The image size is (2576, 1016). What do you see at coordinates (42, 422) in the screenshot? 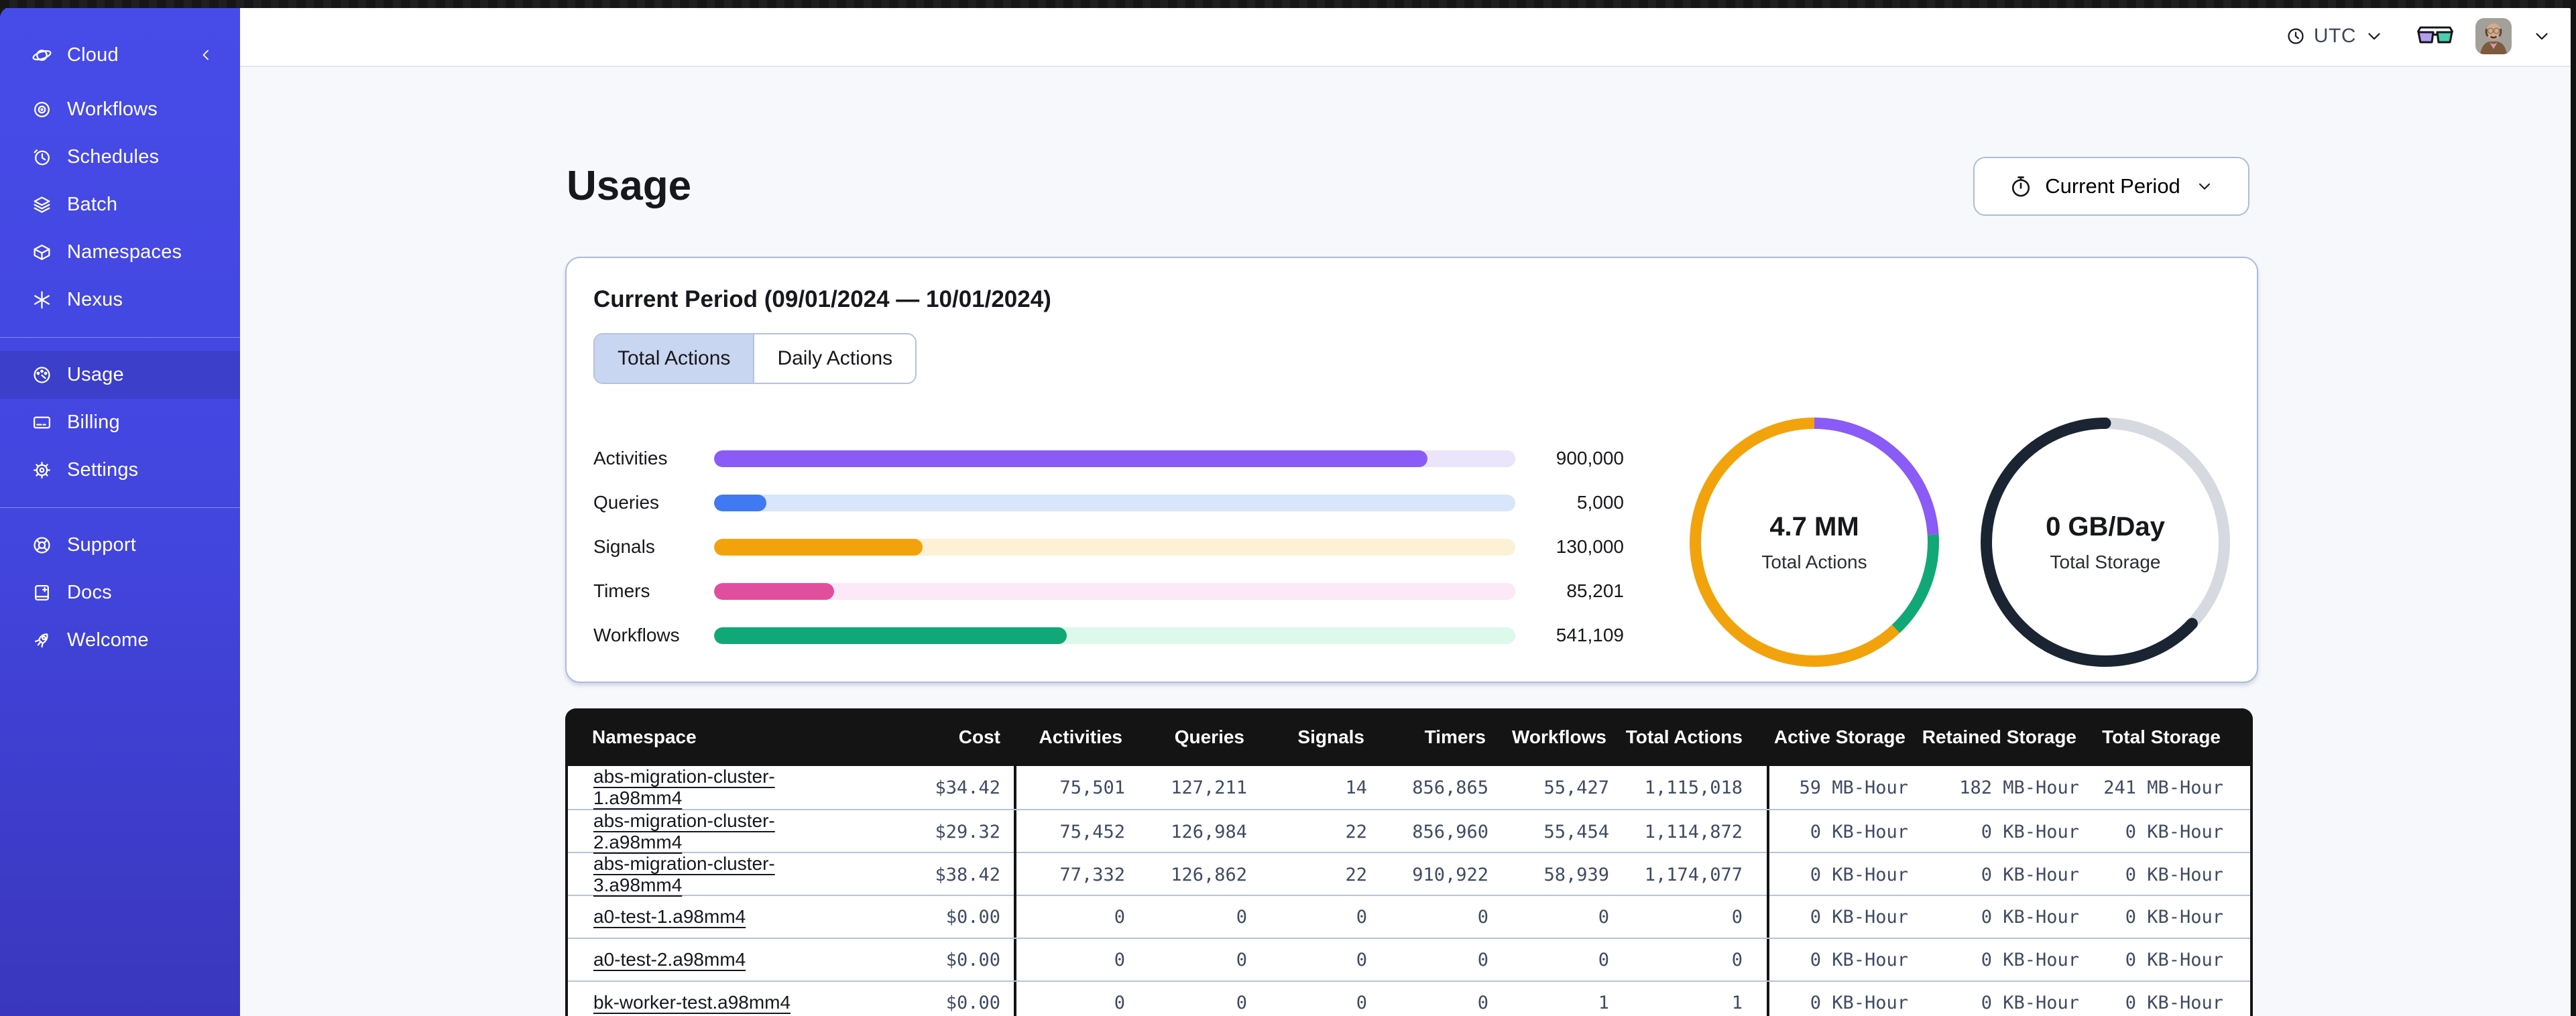
I see `billing-icon` at bounding box center [42, 422].